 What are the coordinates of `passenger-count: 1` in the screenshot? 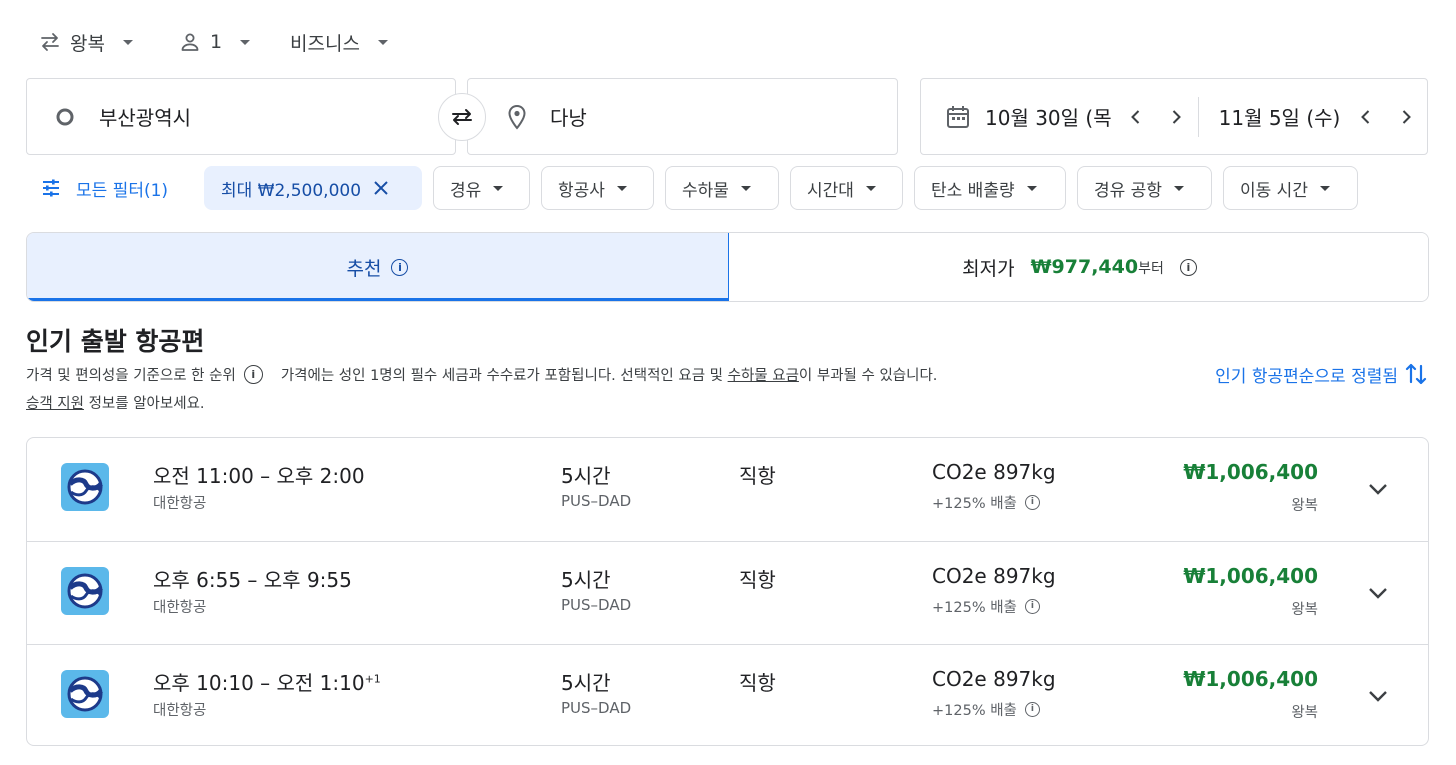 It's located at (216, 42).